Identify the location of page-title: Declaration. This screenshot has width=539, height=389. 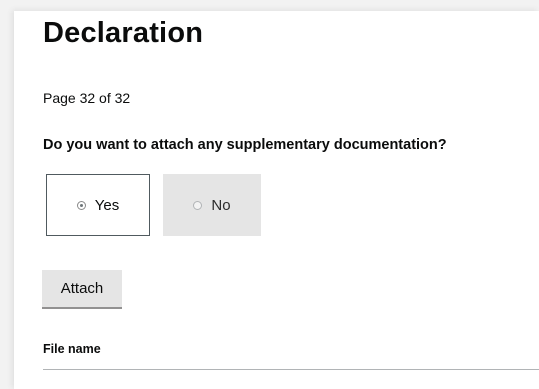
(123, 33).